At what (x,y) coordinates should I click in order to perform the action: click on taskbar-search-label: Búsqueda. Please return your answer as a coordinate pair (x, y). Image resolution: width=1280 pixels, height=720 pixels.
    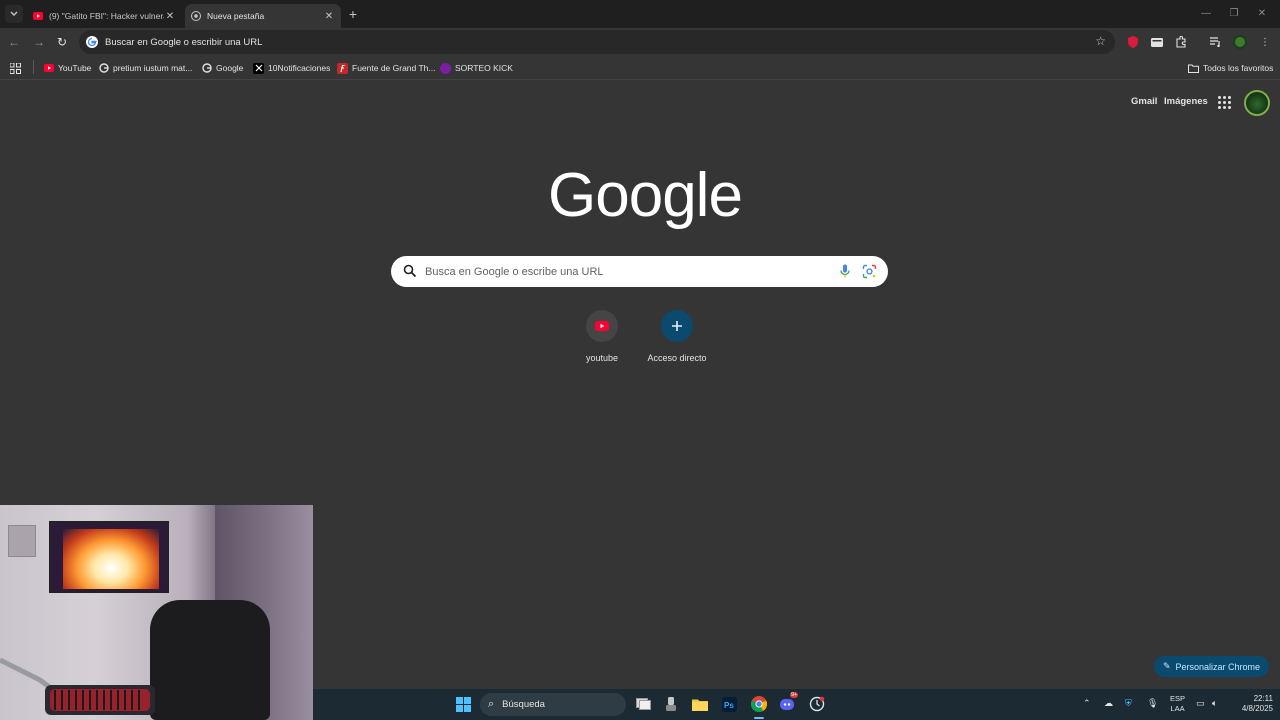
    Looking at the image, I should click on (523, 704).